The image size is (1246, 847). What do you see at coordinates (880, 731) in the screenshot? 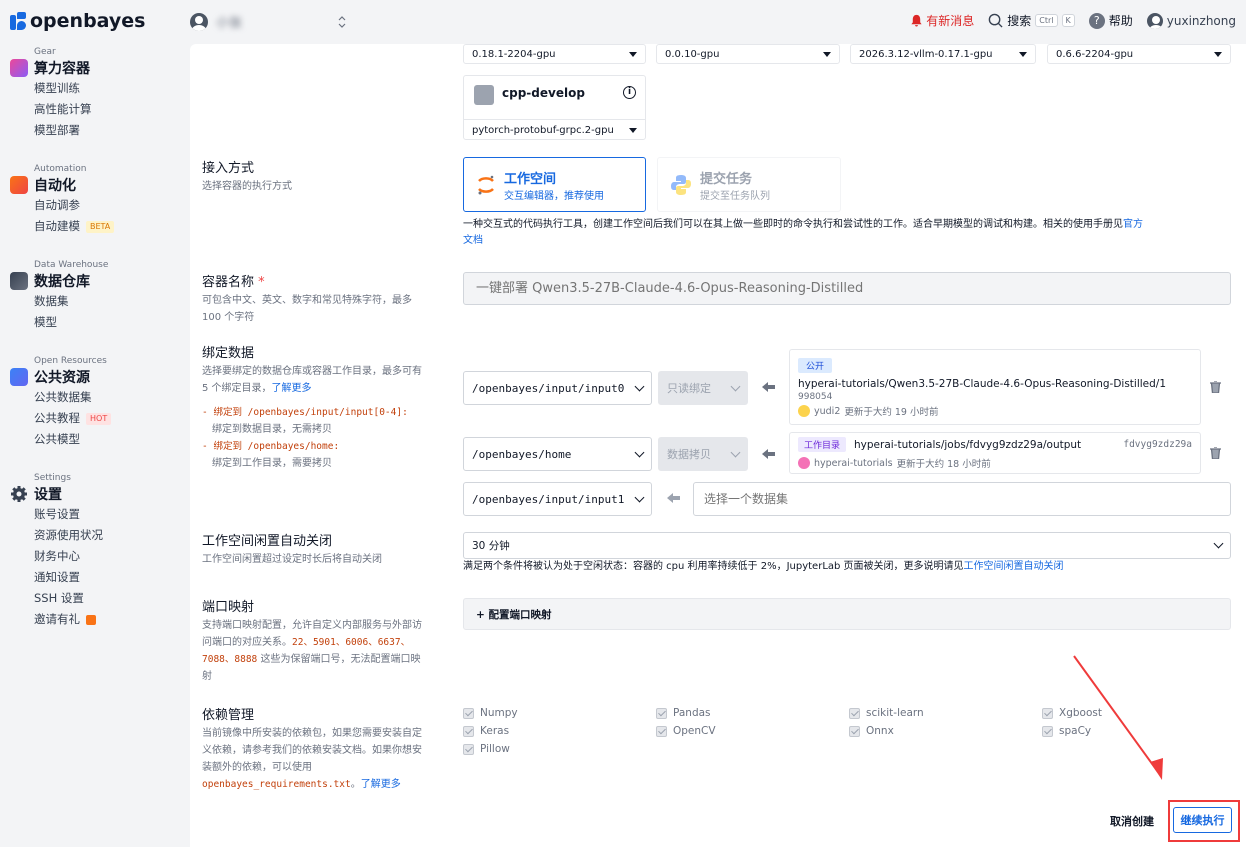
I see `dep-label: Onnx` at bounding box center [880, 731].